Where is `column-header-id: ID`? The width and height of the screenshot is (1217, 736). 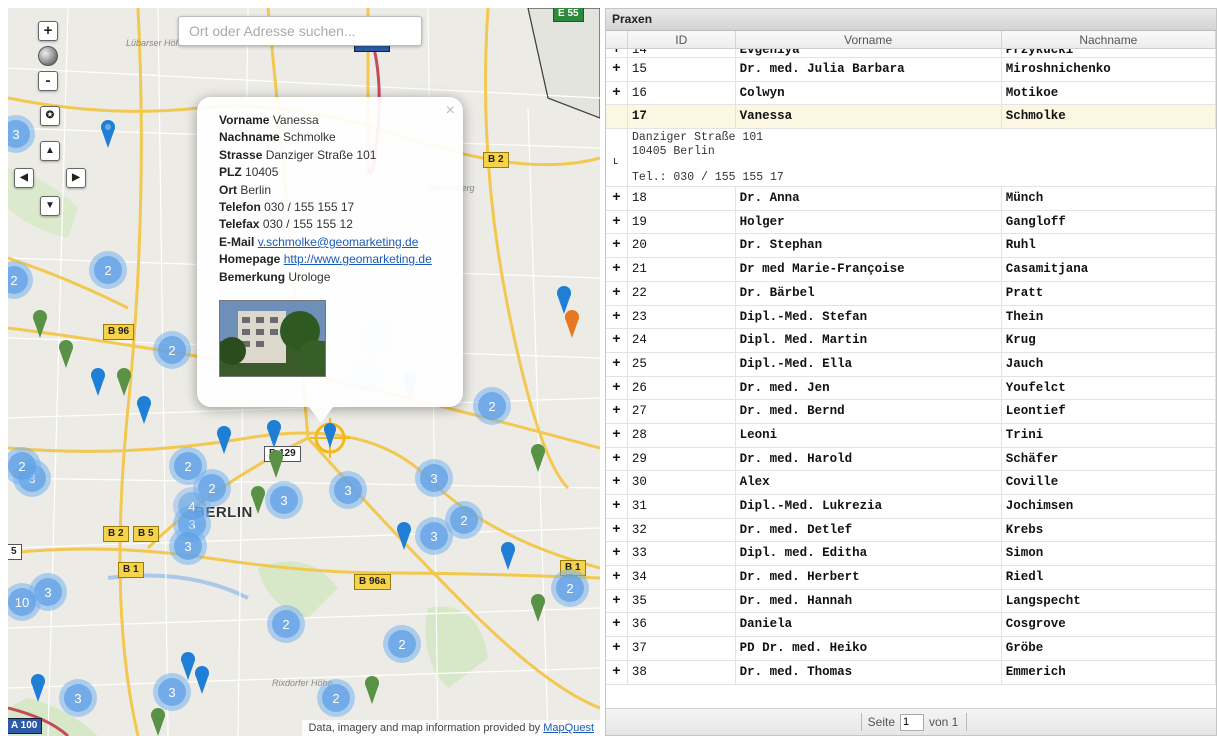 column-header-id: ID is located at coordinates (682, 39).